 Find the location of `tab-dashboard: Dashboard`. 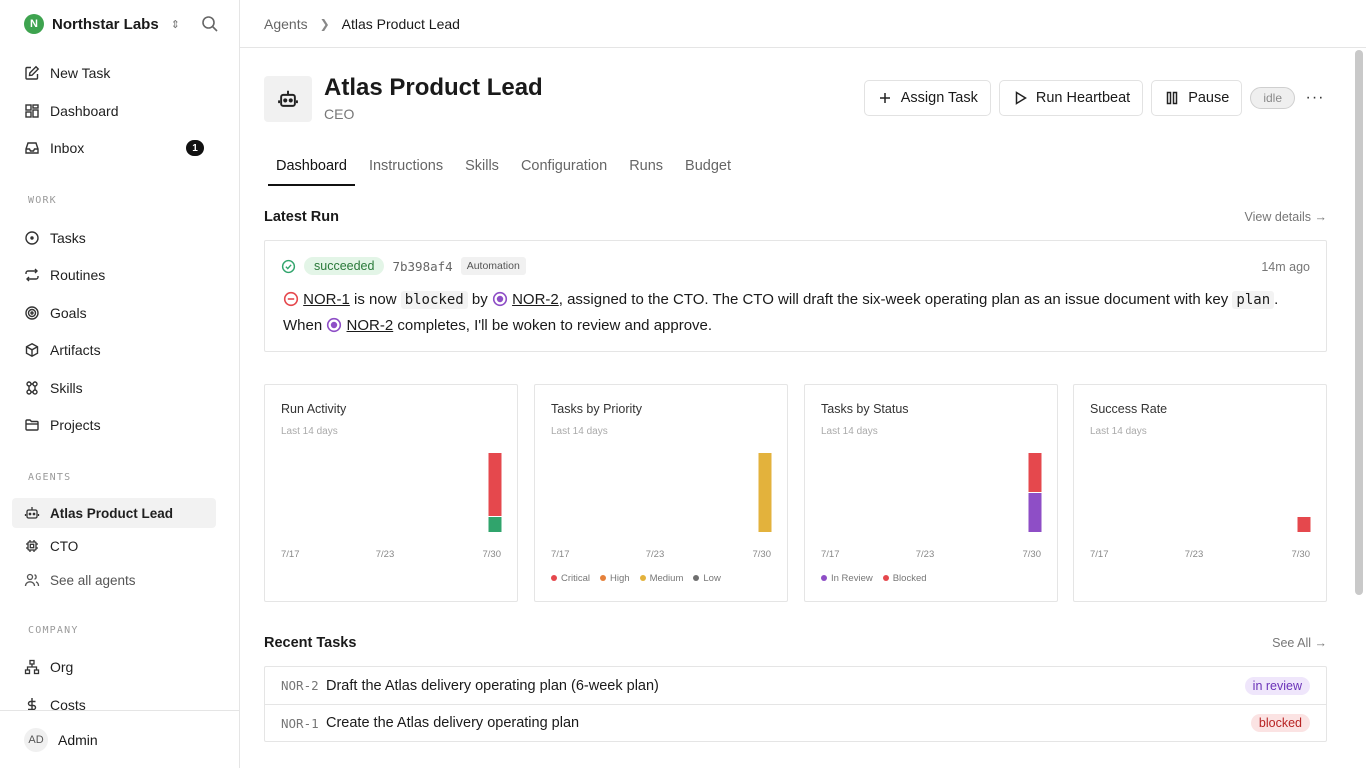

tab-dashboard: Dashboard is located at coordinates (311, 169).